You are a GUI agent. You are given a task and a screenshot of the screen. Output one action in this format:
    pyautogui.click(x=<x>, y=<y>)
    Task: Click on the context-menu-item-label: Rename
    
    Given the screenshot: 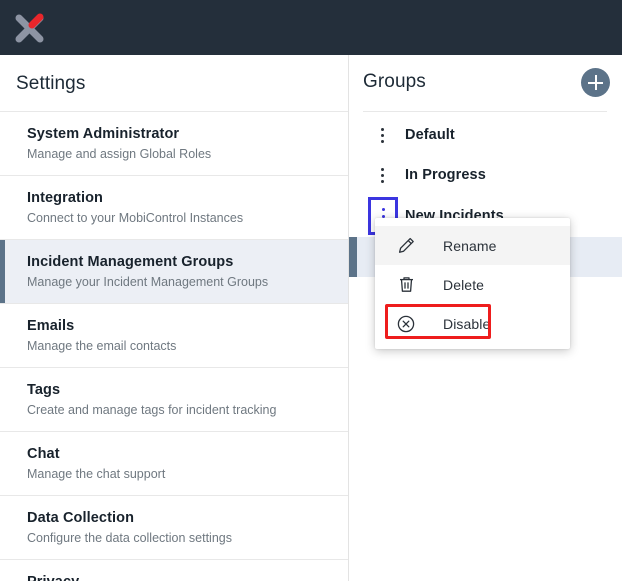 What is the action you would take?
    pyautogui.click(x=470, y=245)
    